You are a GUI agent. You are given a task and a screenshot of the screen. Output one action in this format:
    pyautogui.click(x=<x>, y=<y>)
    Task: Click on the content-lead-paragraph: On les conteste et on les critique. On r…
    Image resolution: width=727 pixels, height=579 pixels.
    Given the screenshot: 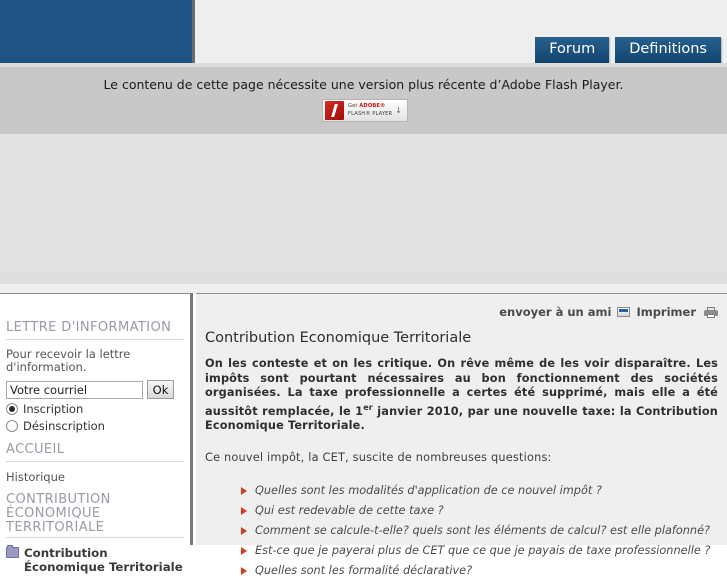 What is the action you would take?
    pyautogui.click(x=461, y=395)
    